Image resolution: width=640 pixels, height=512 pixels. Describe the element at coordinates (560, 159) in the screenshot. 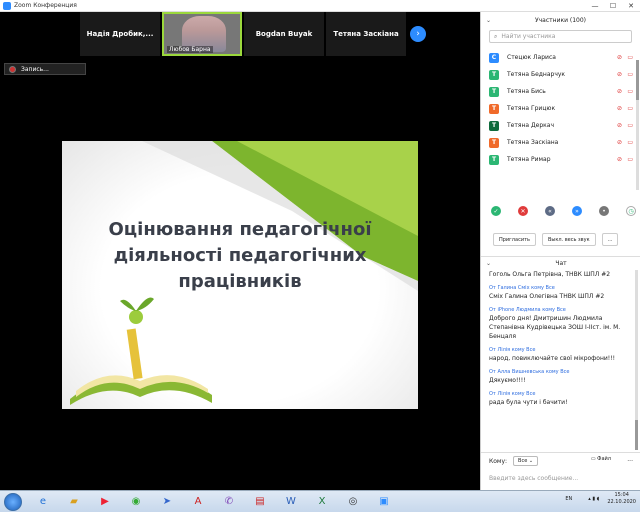

I see `participant-row: Т Тетяна Римар ⊘ ▭` at that location.